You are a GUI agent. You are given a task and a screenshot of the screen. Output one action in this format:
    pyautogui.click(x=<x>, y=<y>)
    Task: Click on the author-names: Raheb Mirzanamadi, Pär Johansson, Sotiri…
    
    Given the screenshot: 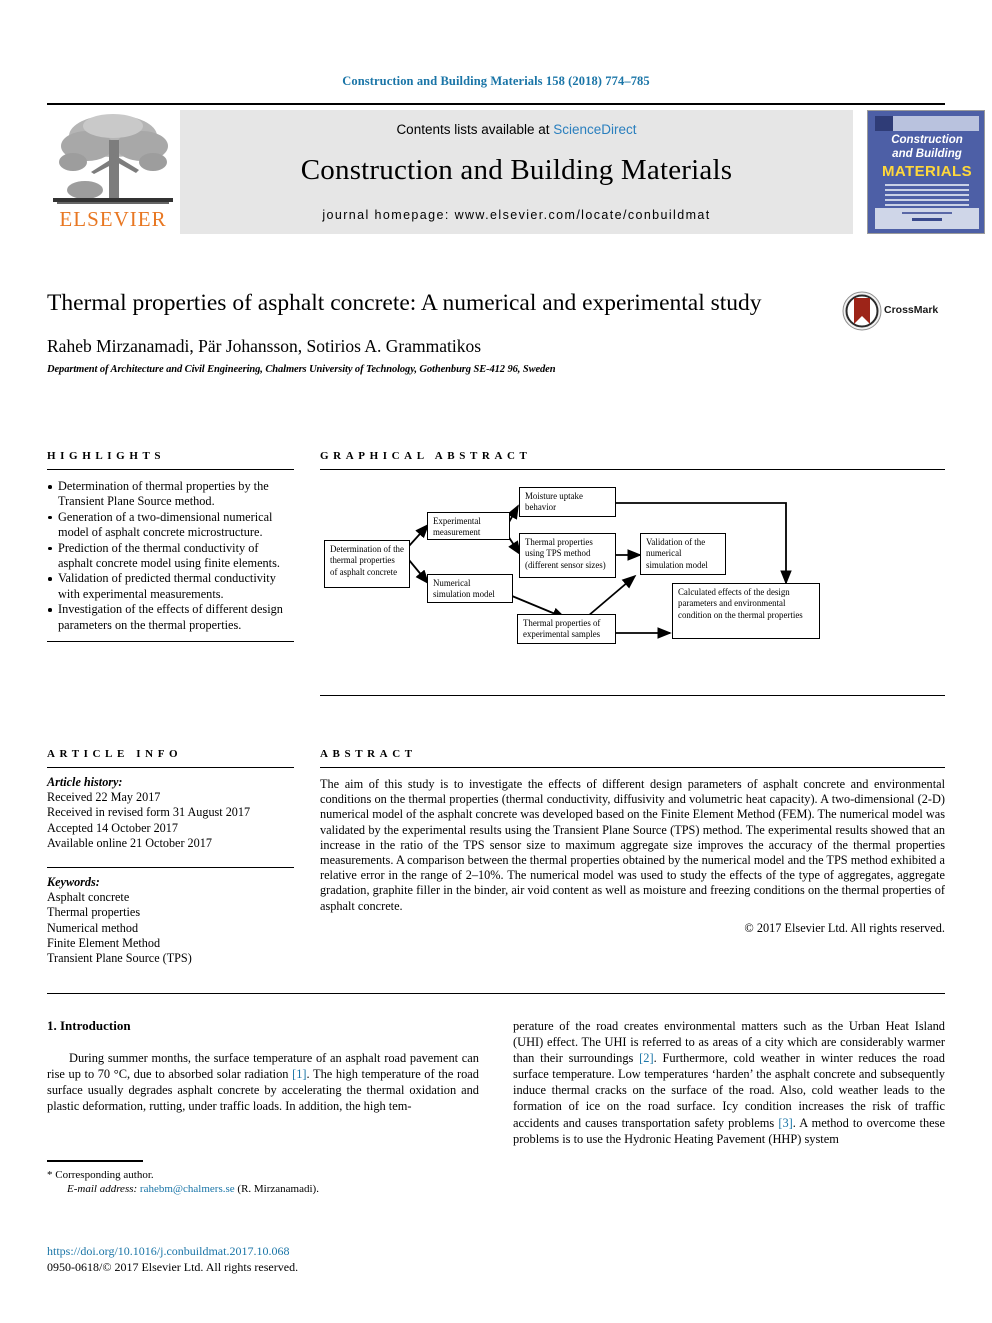 What is the action you would take?
    pyautogui.click(x=264, y=346)
    